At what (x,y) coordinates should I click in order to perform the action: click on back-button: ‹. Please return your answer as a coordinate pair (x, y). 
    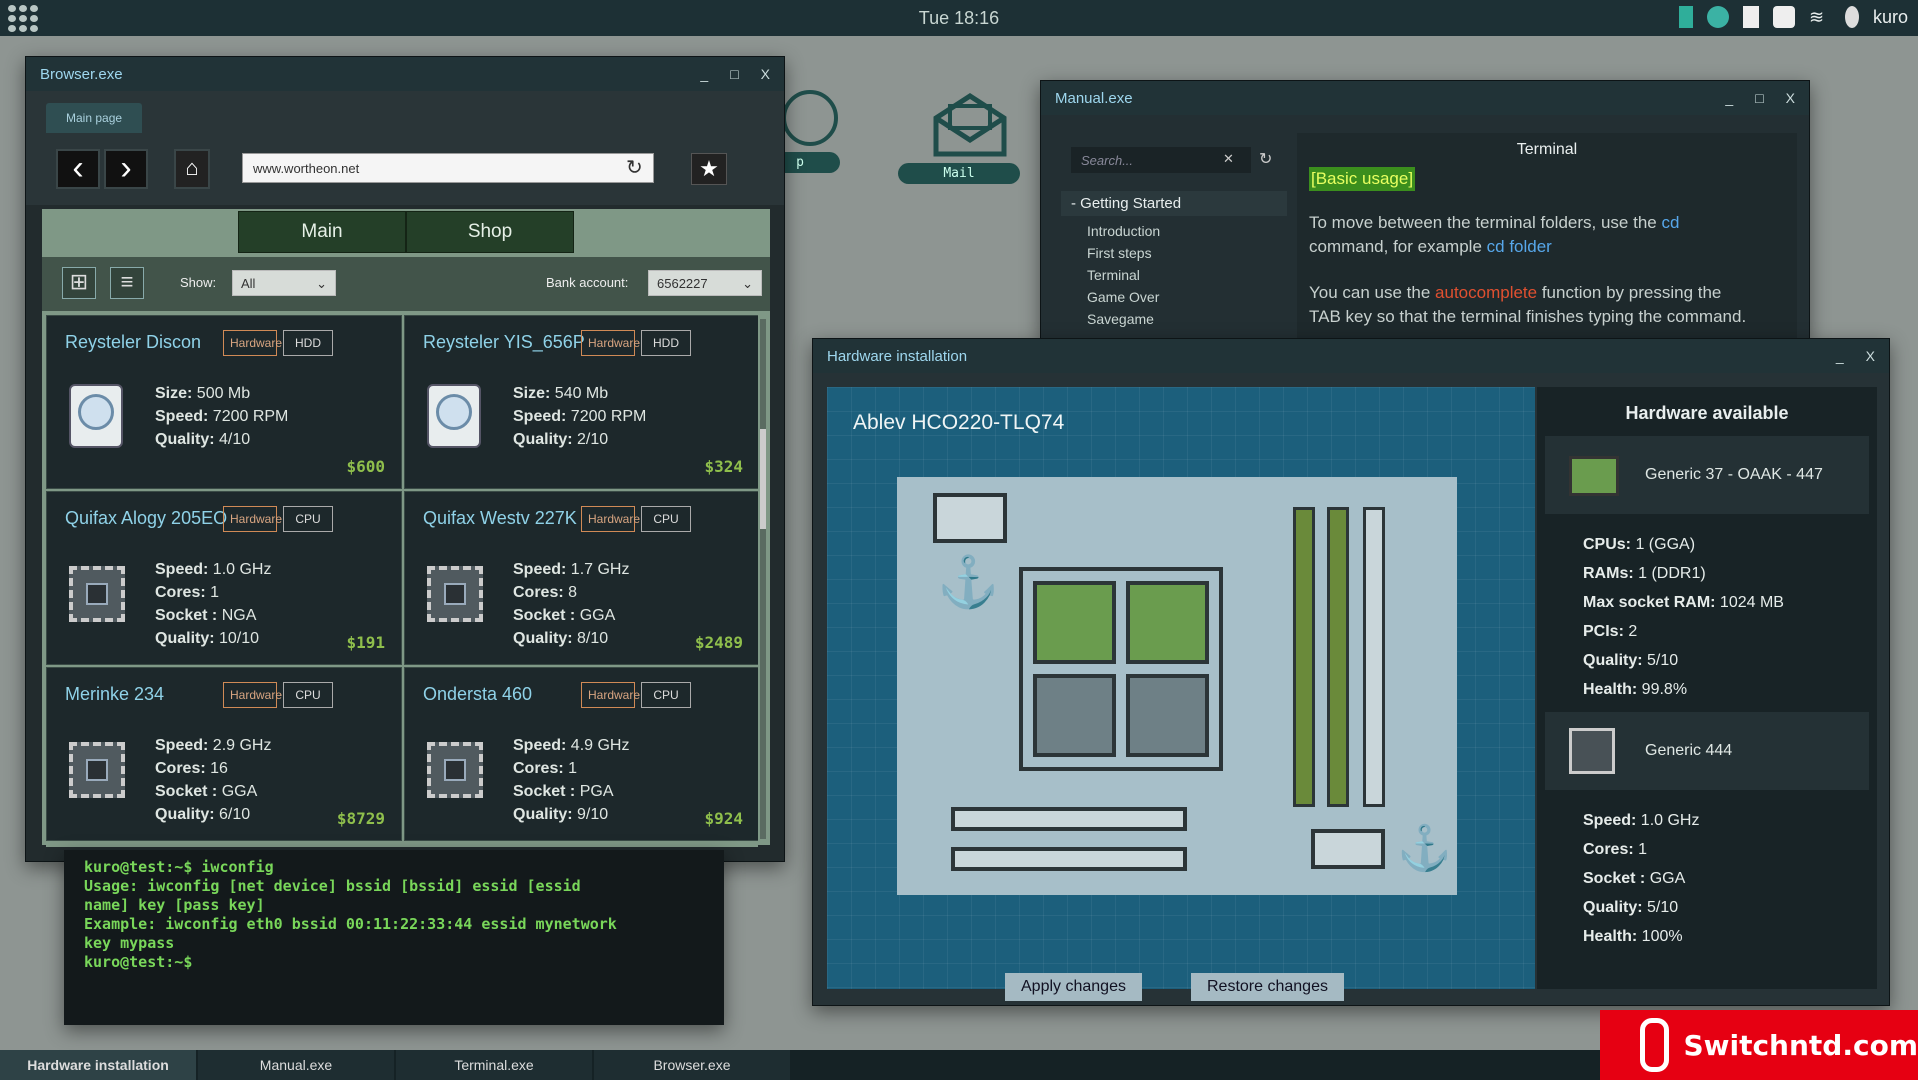
    Looking at the image, I should click on (78, 169).